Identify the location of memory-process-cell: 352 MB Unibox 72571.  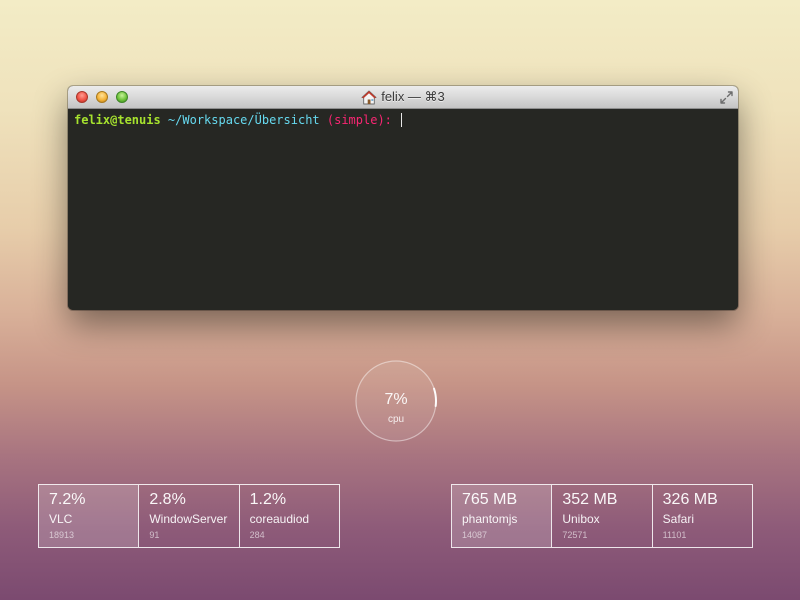
(601, 516).